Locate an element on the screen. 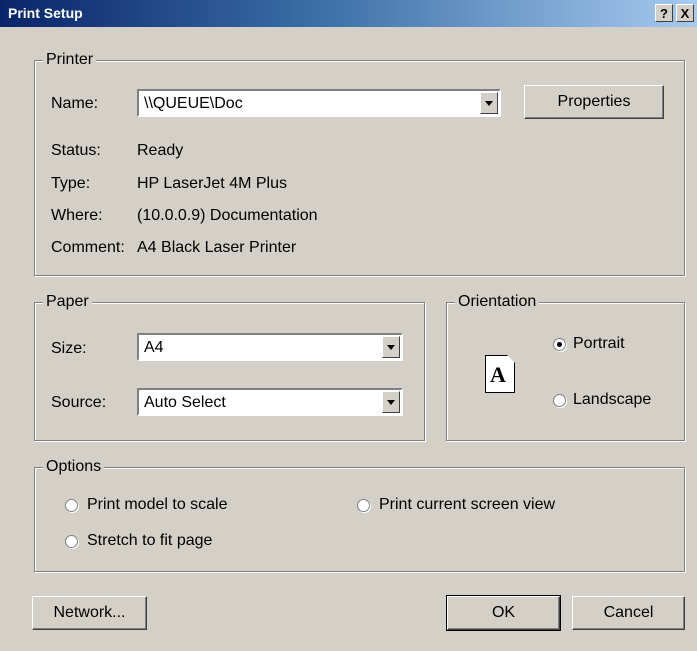 This screenshot has height=651, width=697. landscape-label: Landscape is located at coordinates (612, 400).